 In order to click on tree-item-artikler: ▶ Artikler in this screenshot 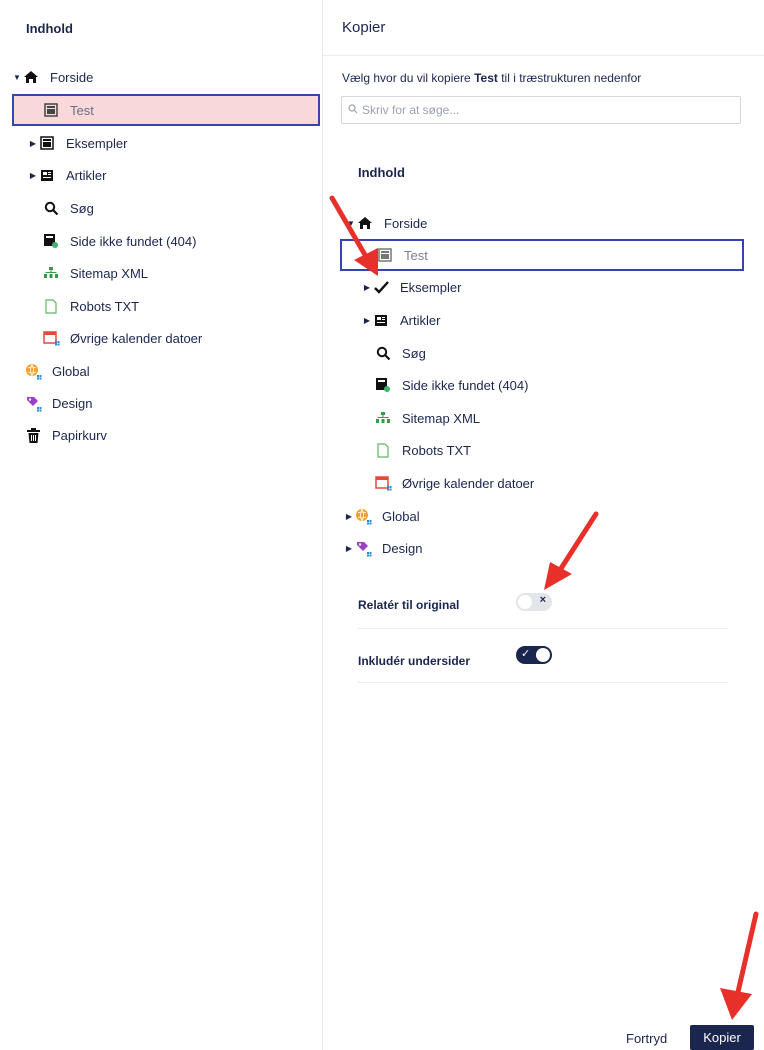, I will do `click(67, 175)`.